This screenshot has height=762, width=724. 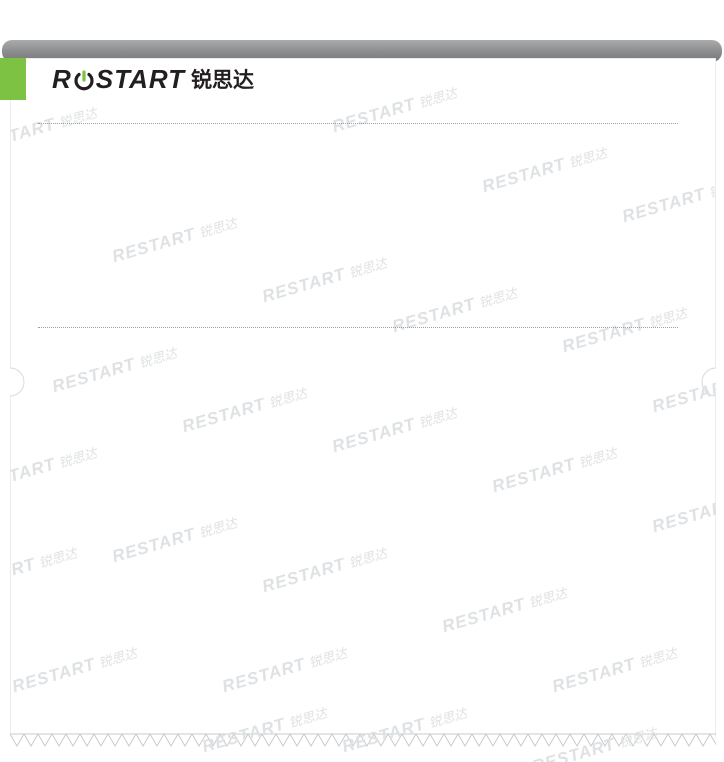 I want to click on receipt-zigzag-edge, so click(x=363, y=740).